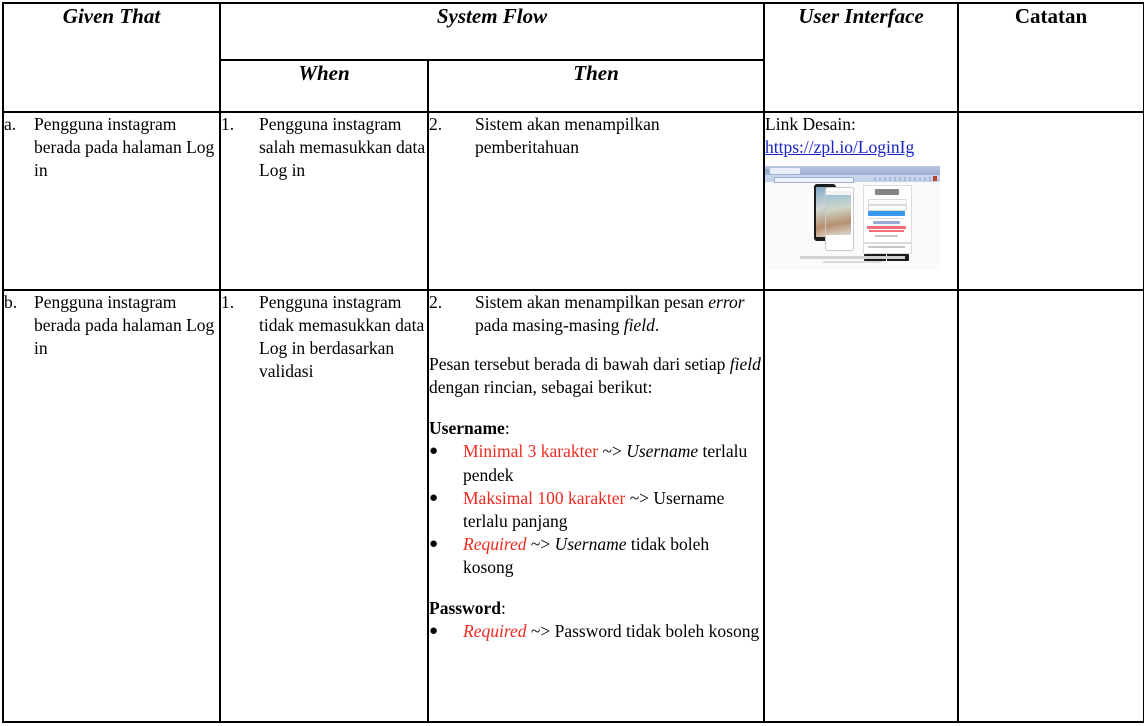 This screenshot has height=726, width=1144. Describe the element at coordinates (11, 302) in the screenshot. I see `list-marker: b.` at that location.